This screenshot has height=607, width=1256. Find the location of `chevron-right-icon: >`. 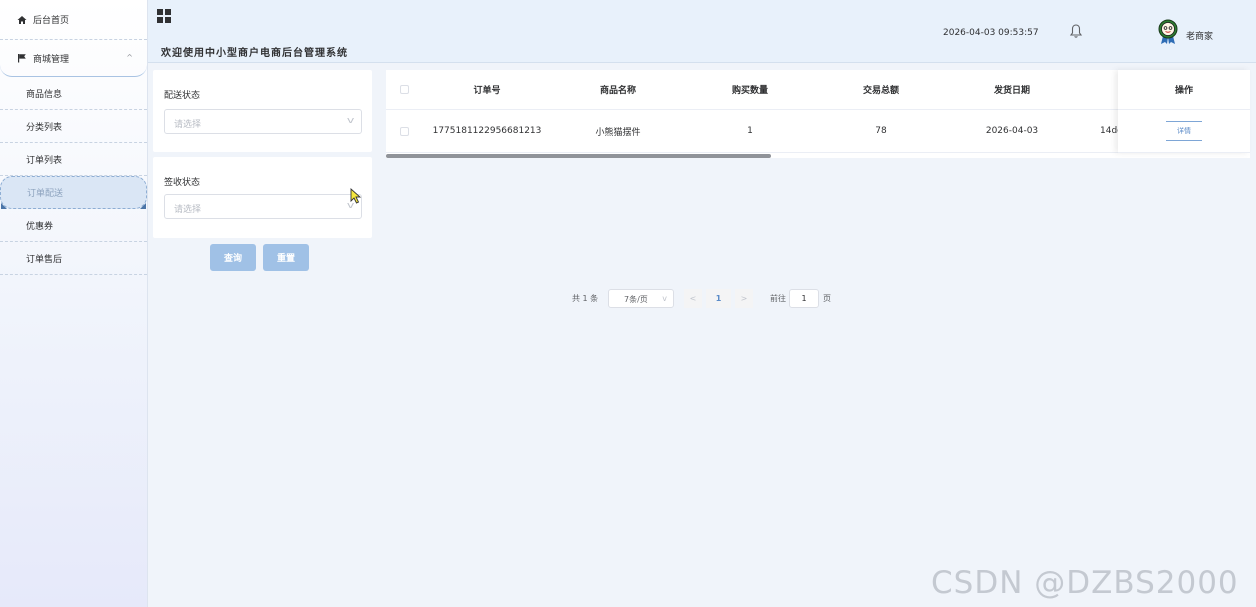

chevron-right-icon: > is located at coordinates (744, 298).